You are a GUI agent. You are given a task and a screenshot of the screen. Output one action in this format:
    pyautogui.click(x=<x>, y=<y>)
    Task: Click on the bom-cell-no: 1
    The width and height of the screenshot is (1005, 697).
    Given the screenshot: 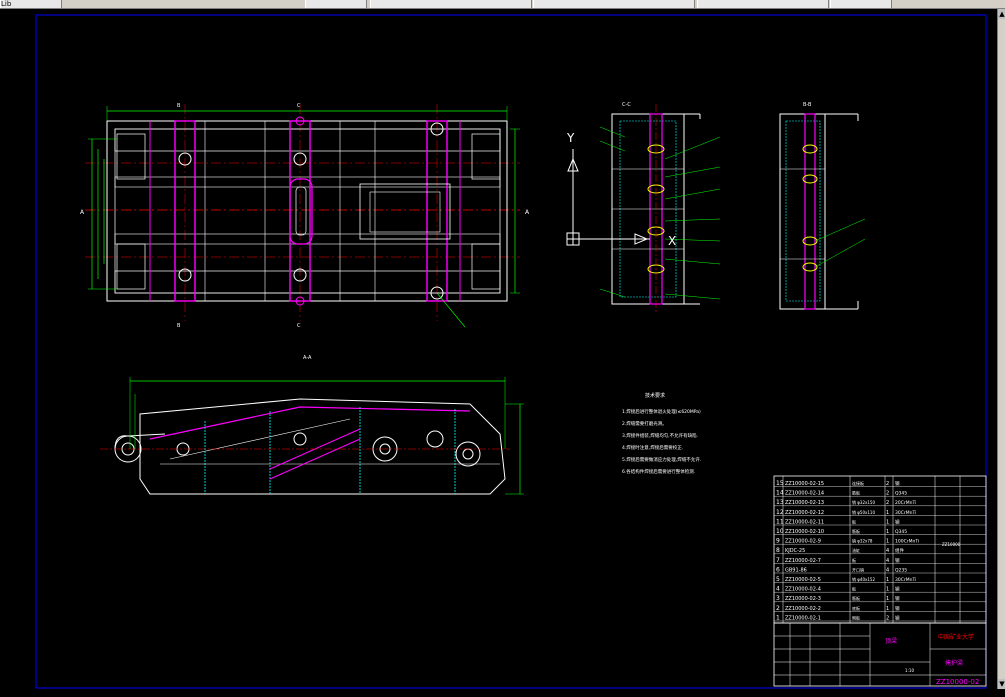 What is the action you would take?
    pyautogui.click(x=778, y=617)
    